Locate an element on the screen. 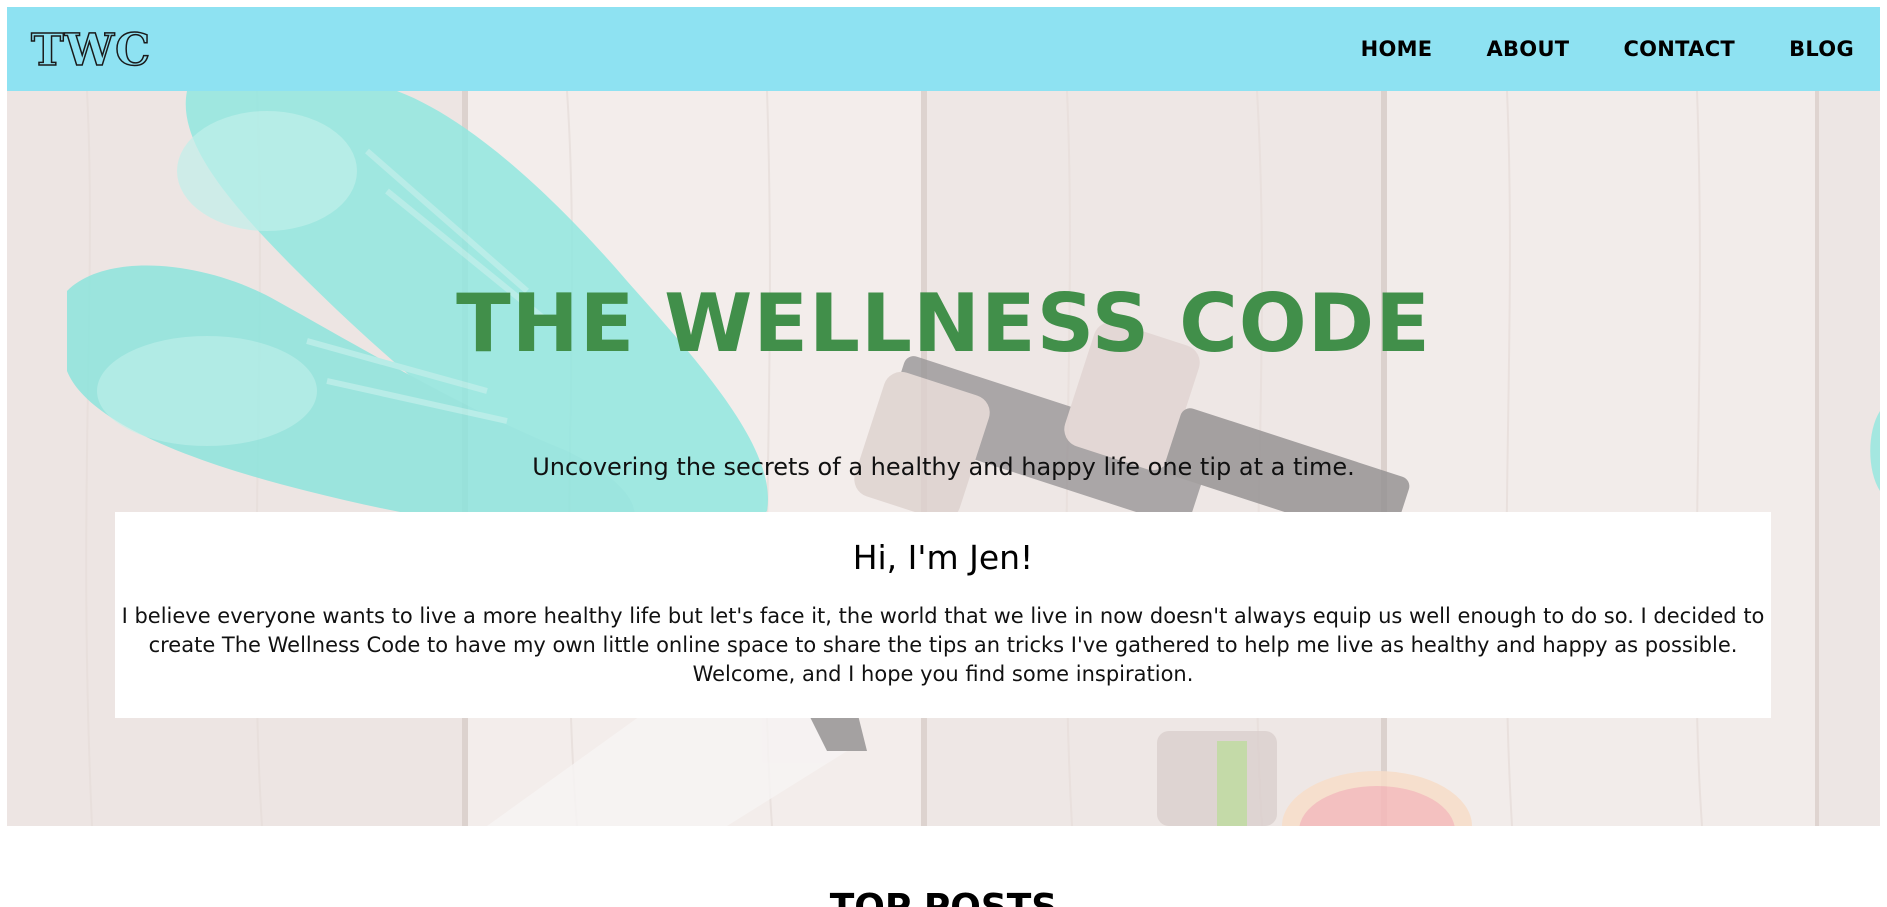 The height and width of the screenshot is (907, 1887). navbar: TWC HOME ABOUT CONTACT BLOG is located at coordinates (943, 49).